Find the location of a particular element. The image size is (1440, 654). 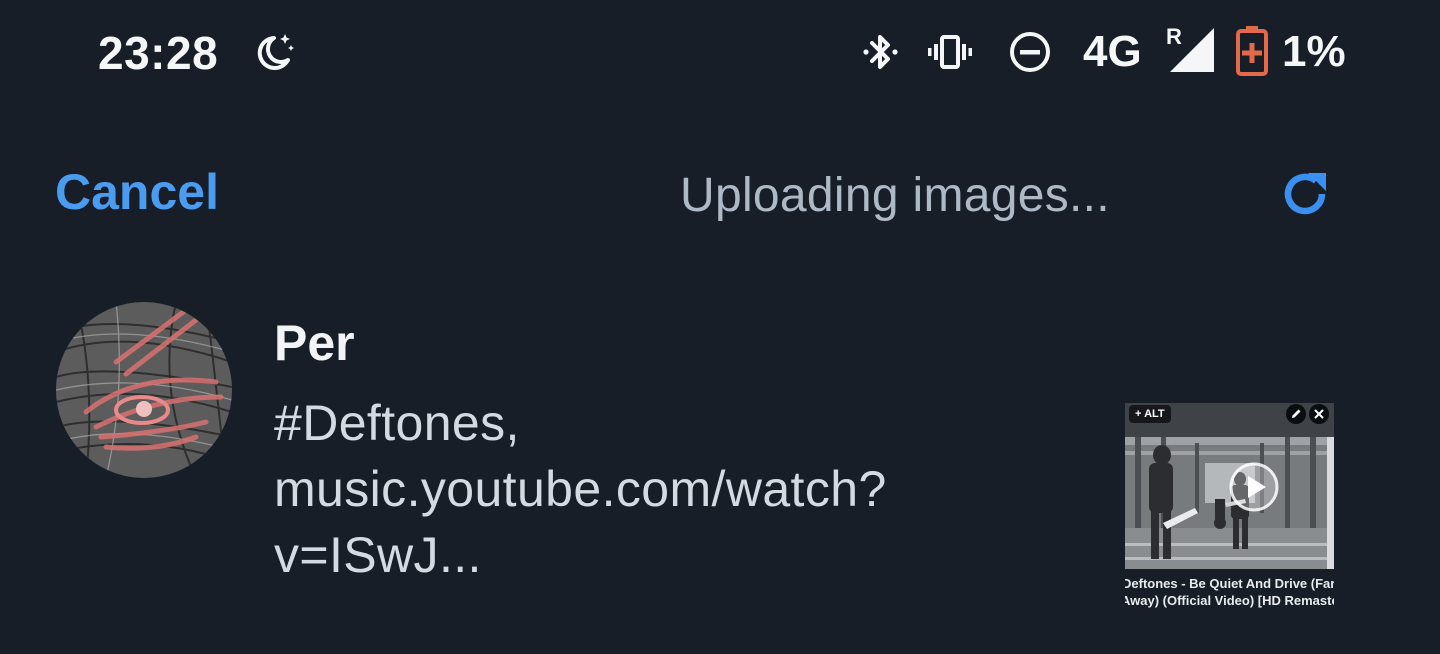

post-text-line: #Deftones, is located at coordinates (397, 423).